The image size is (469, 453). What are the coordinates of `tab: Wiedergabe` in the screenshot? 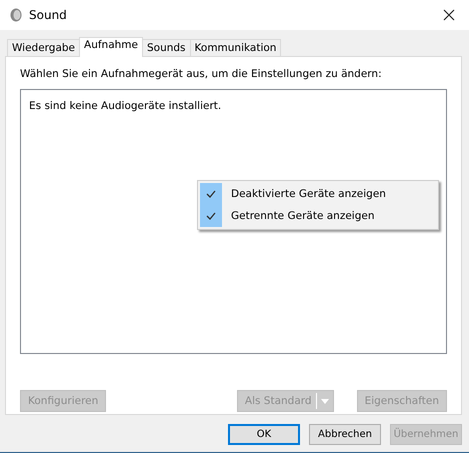 It's located at (43, 47).